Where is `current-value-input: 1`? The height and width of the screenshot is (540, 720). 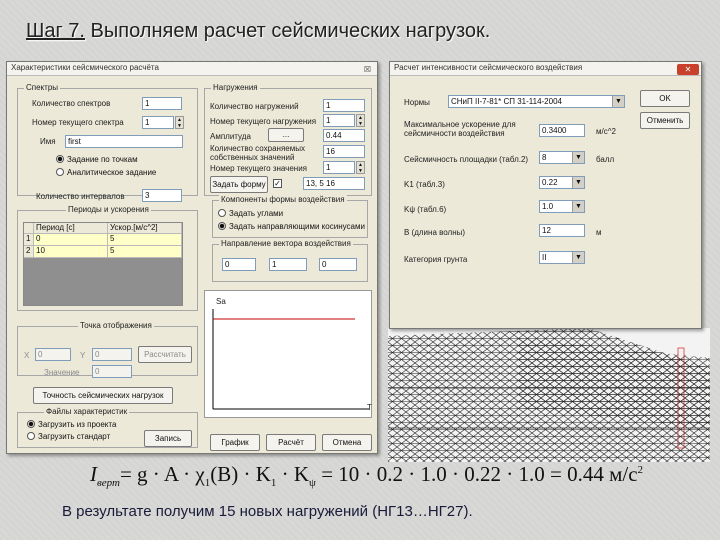 current-value-input: 1 is located at coordinates (339, 167).